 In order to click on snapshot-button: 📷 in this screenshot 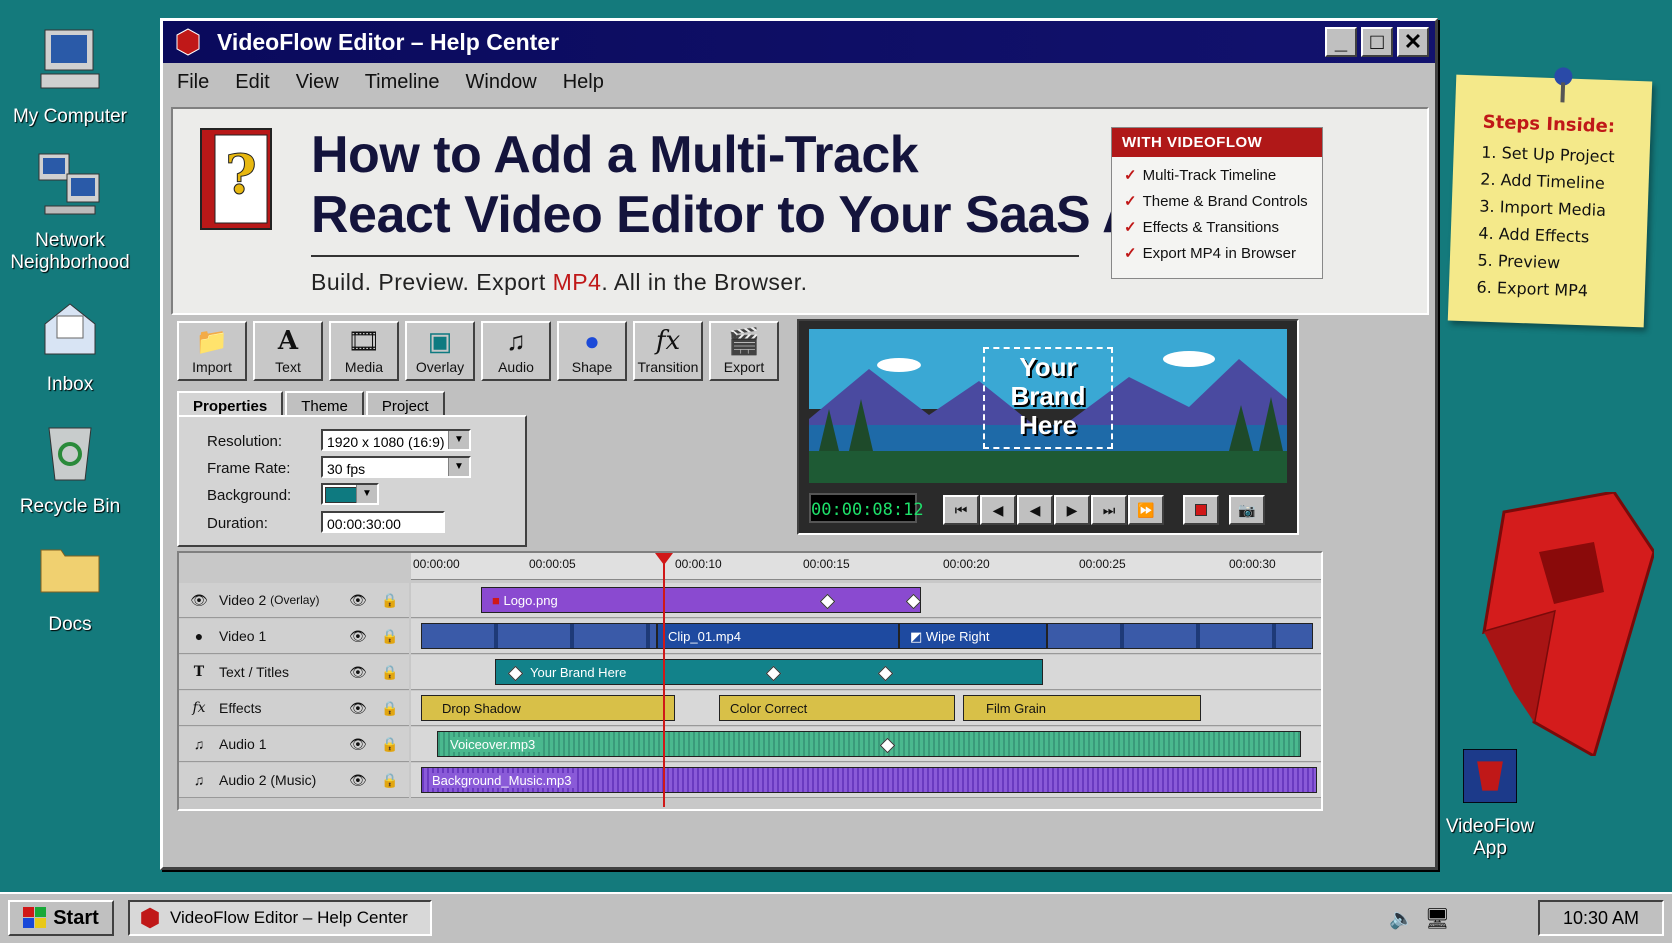, I will do `click(1247, 510)`.